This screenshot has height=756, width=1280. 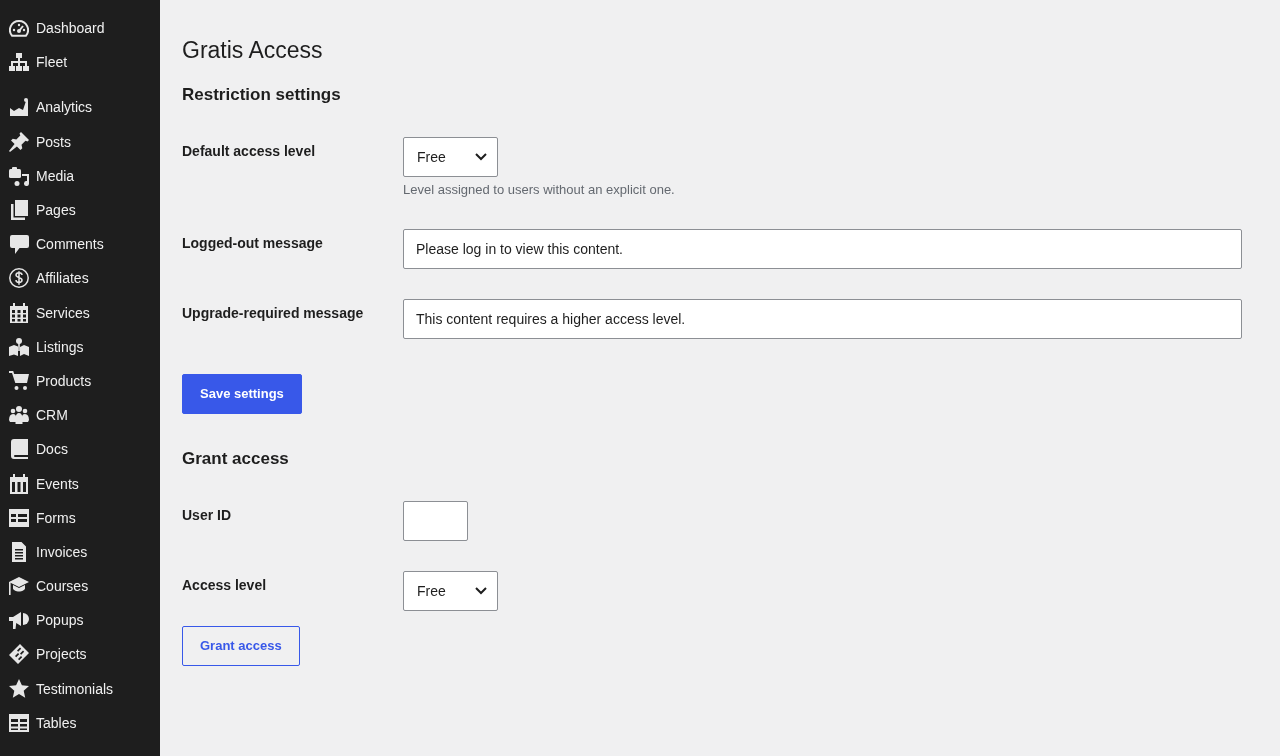 I want to click on pin-icon, so click(x=19, y=141).